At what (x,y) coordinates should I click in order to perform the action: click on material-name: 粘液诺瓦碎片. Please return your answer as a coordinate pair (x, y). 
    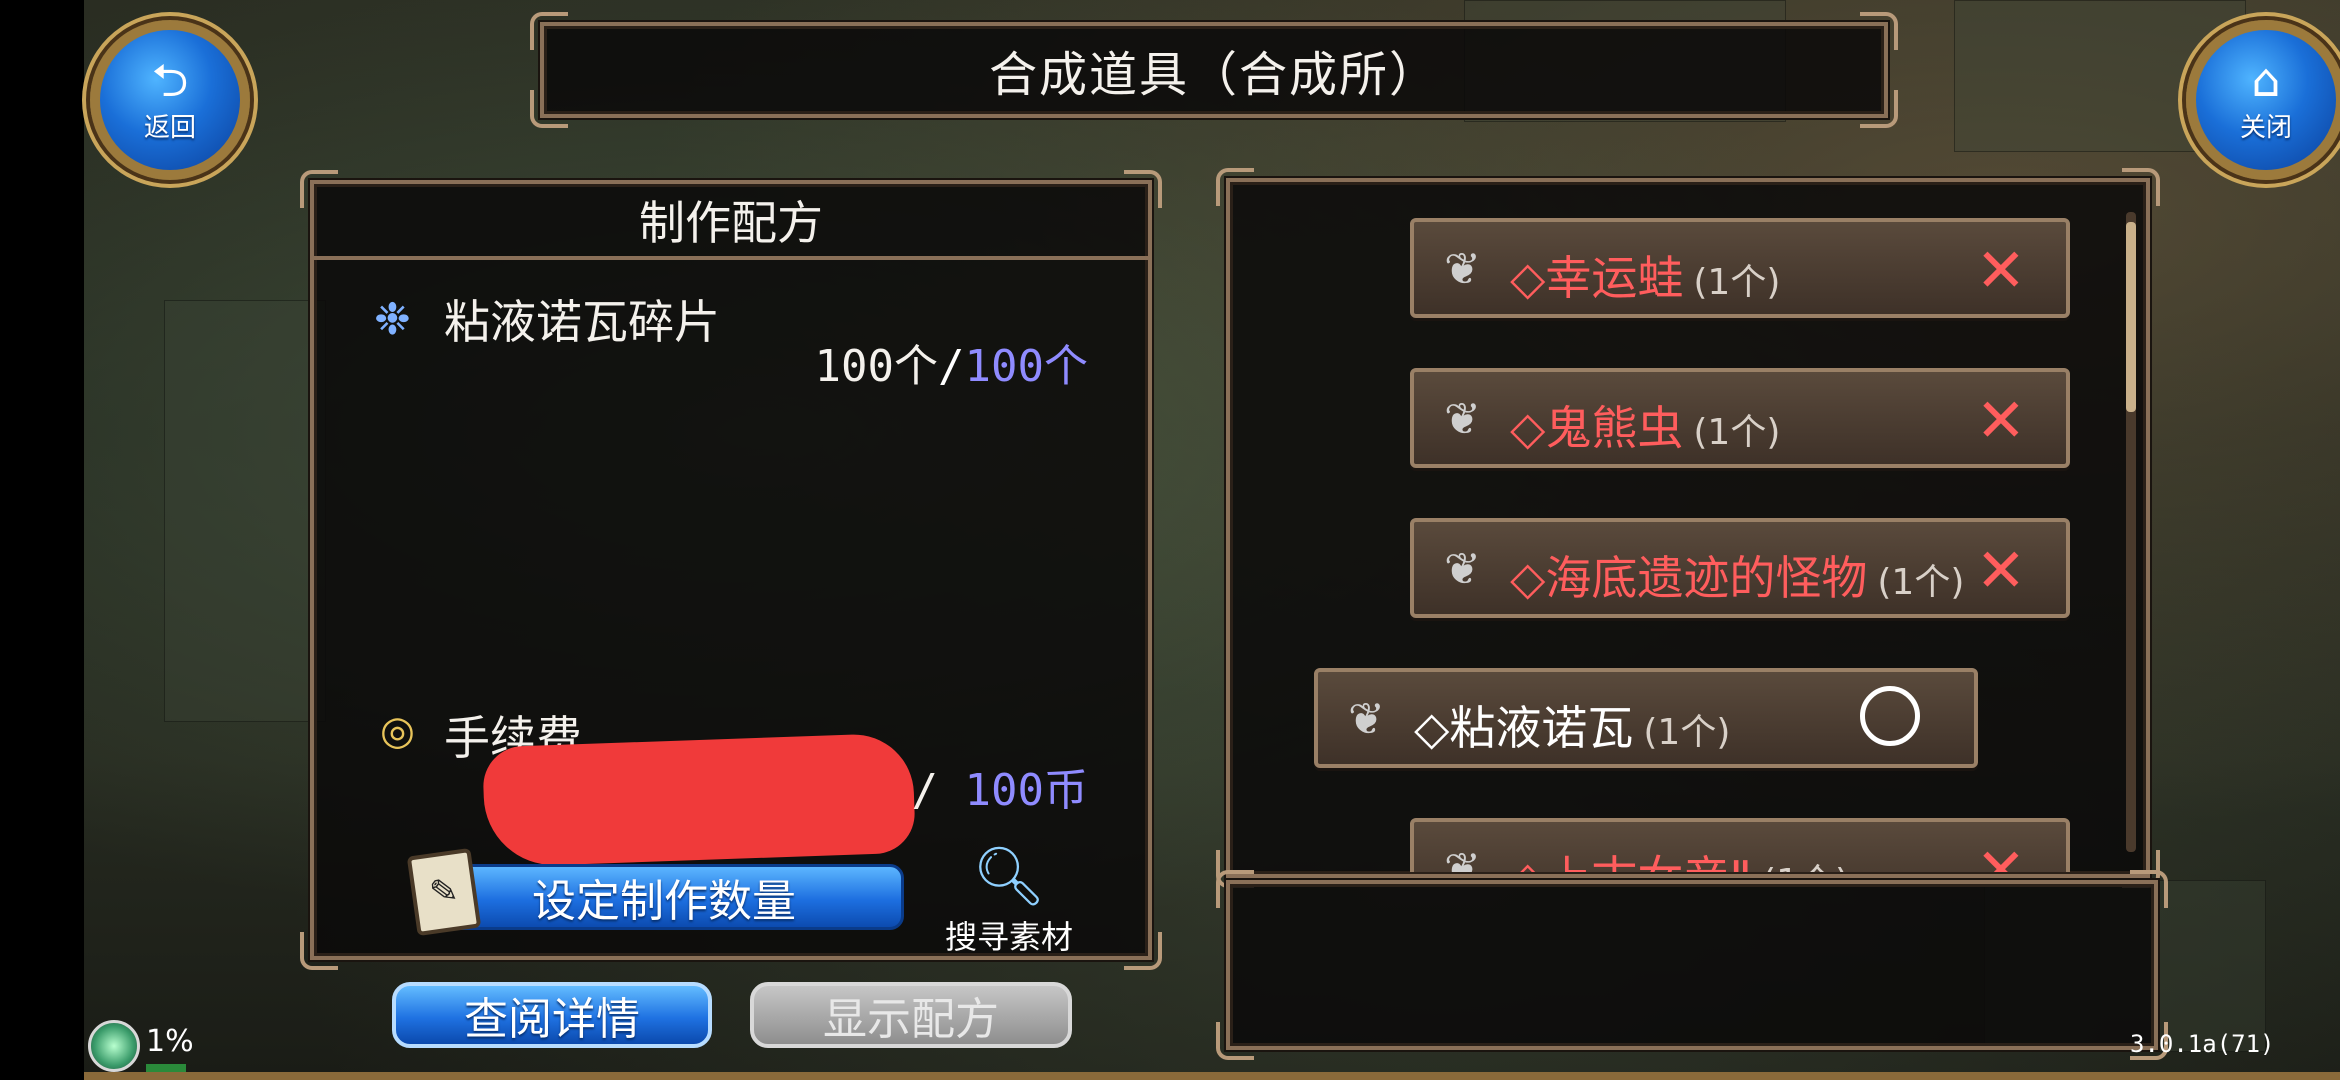
    Looking at the image, I should click on (582, 322).